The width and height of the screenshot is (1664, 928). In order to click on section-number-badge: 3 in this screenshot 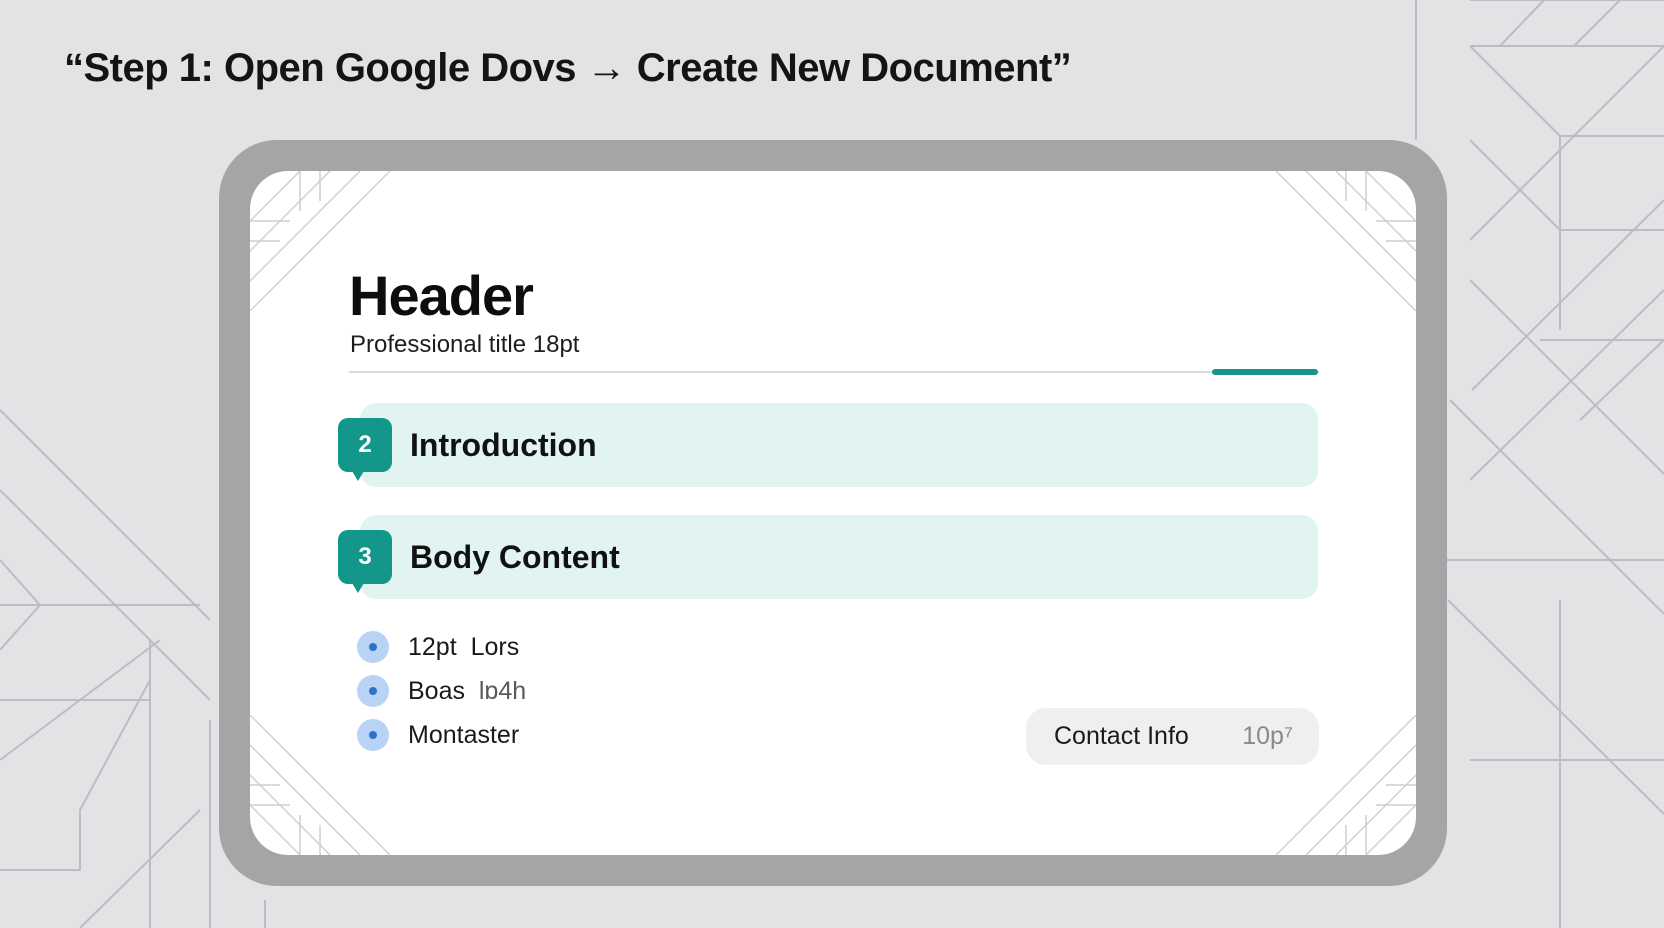, I will do `click(365, 561)`.